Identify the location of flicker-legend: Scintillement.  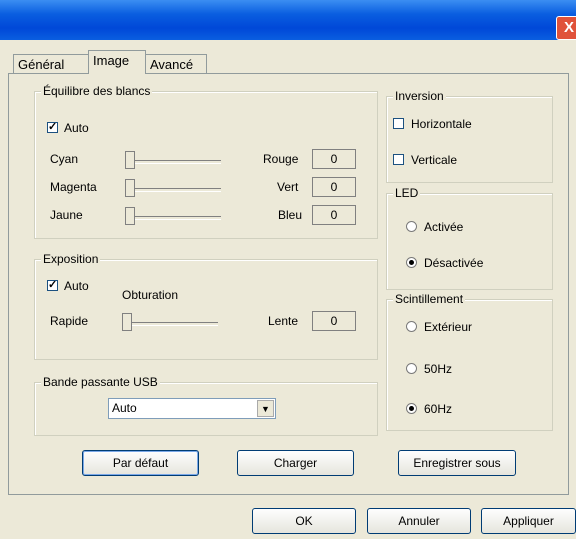
(429, 299).